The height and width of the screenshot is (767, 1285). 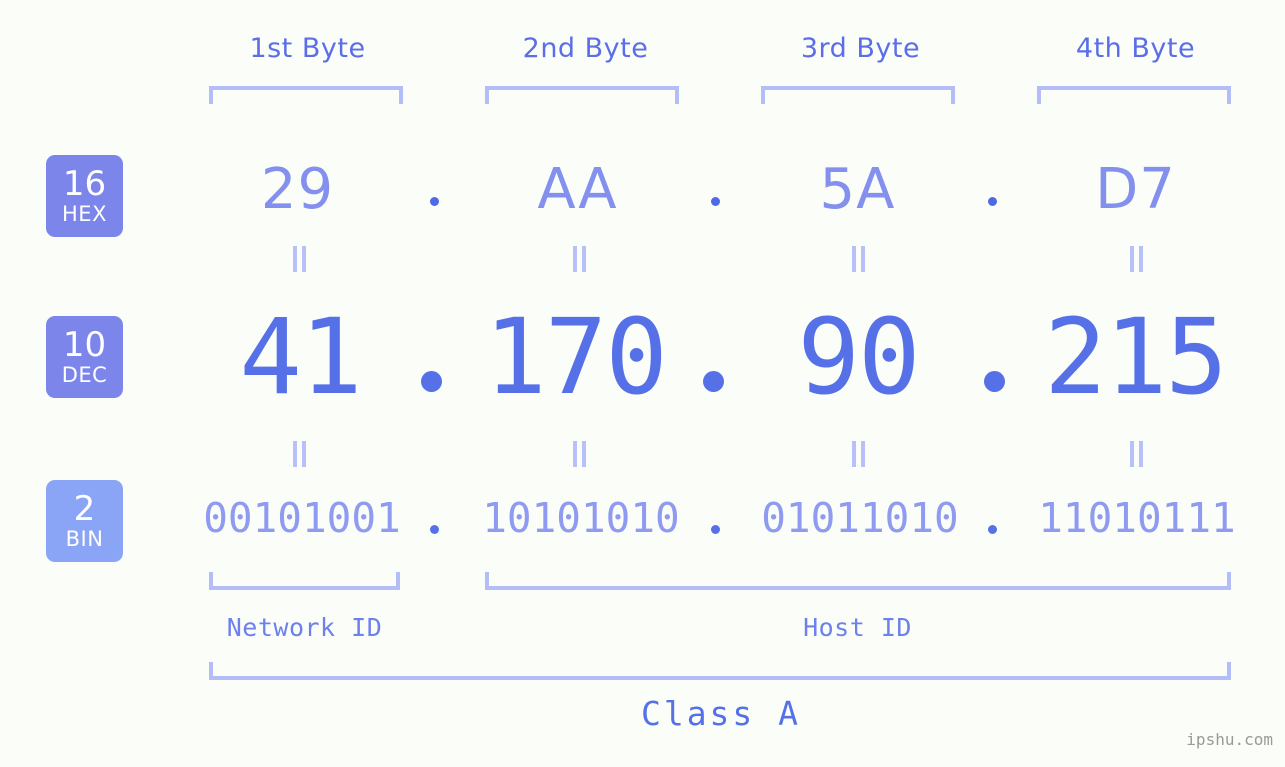 What do you see at coordinates (304, 581) in the screenshot?
I see `network-id-bracket` at bounding box center [304, 581].